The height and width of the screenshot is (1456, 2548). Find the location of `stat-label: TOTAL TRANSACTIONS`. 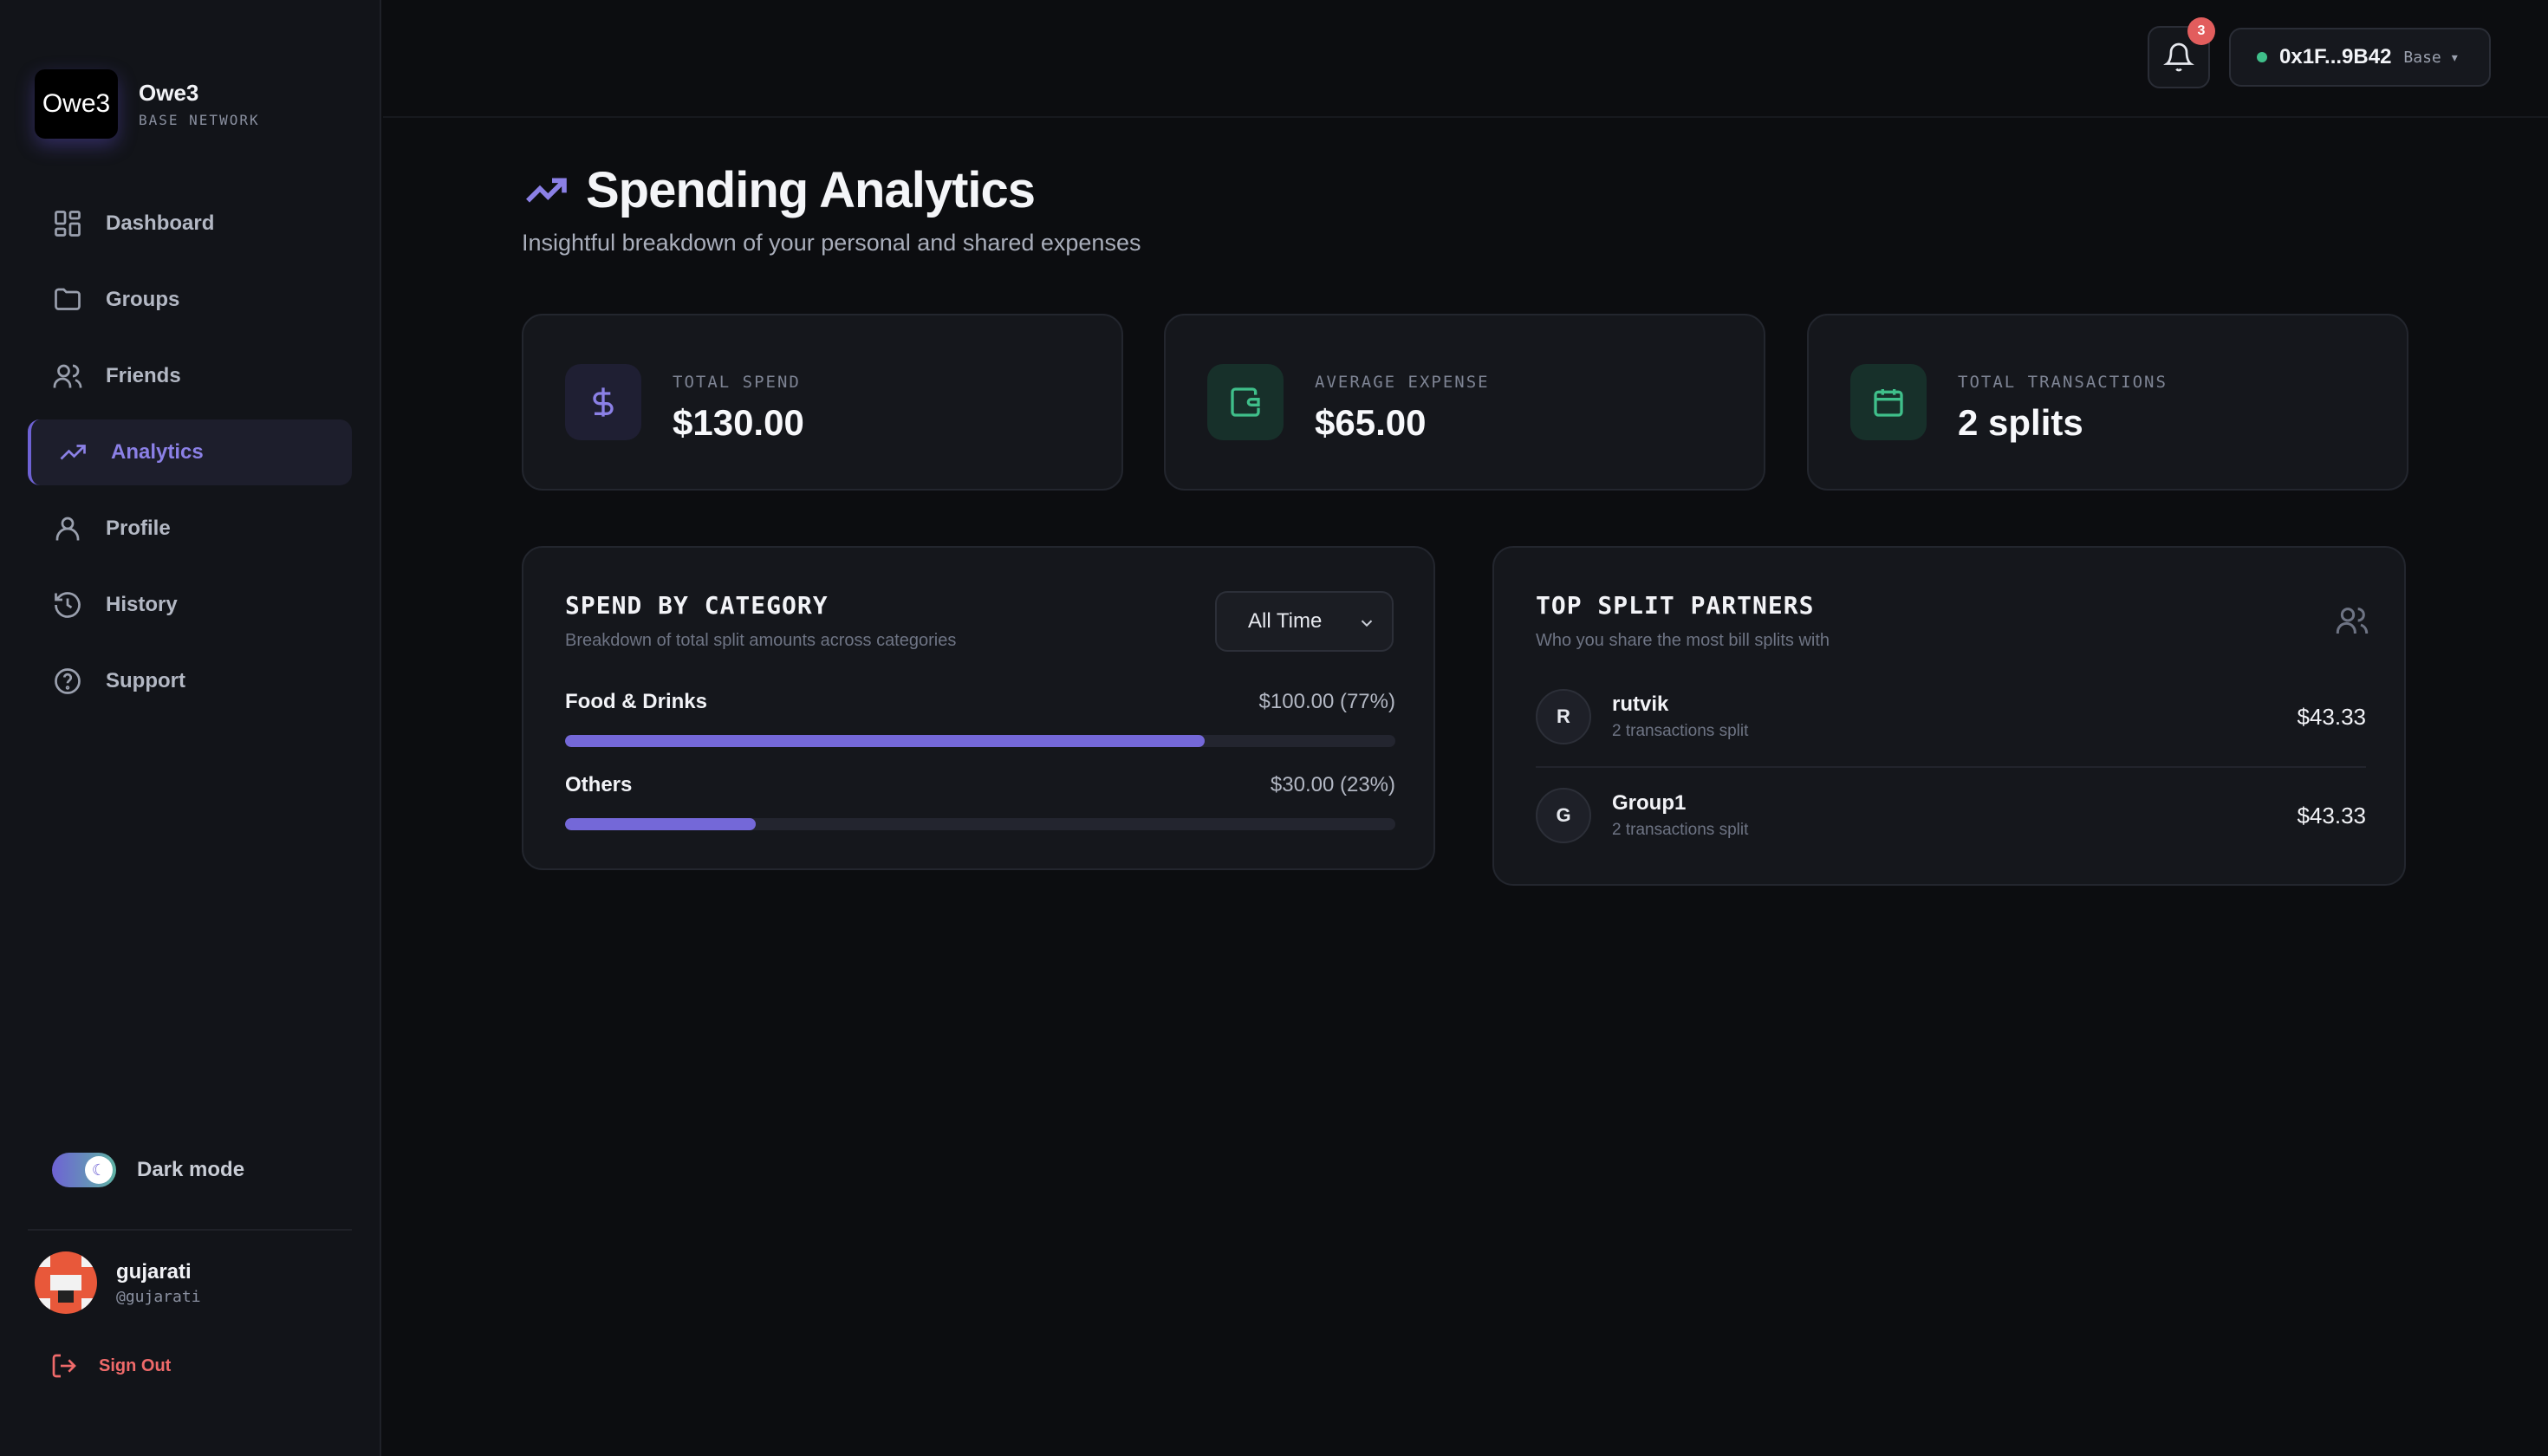

stat-label: TOTAL TRANSACTIONS is located at coordinates (2063, 382).